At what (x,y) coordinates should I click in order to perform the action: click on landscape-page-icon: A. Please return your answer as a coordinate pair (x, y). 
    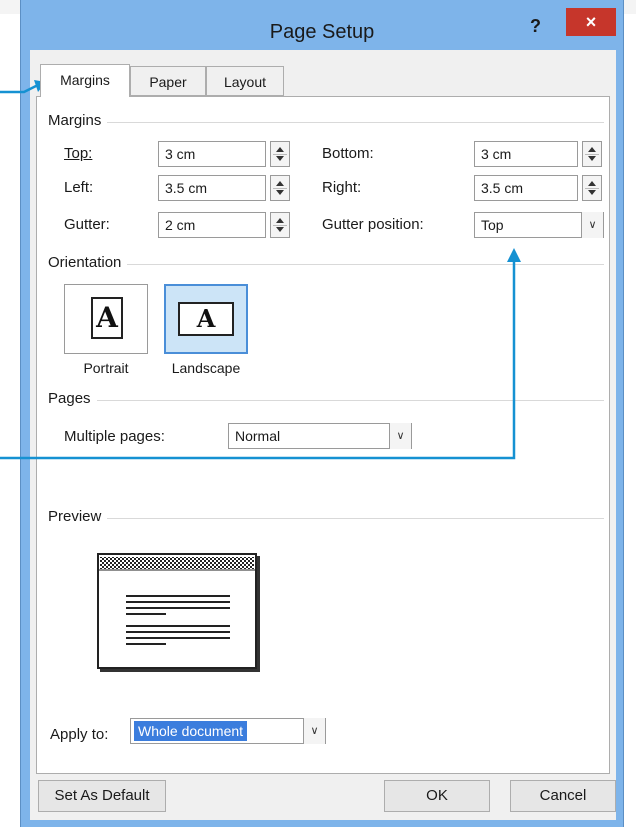
    Looking at the image, I should click on (206, 319).